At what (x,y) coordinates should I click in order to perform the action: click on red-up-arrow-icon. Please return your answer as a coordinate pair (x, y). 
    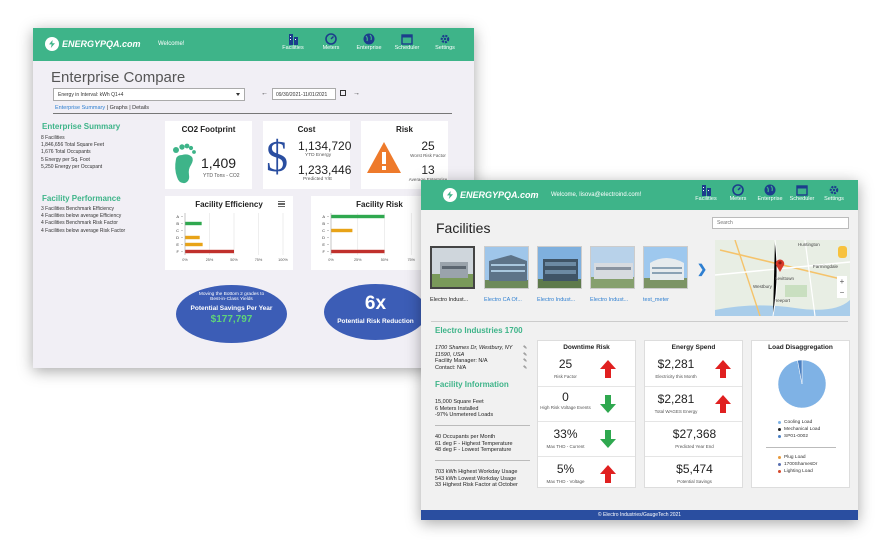
    Looking at the image, I should click on (608, 369).